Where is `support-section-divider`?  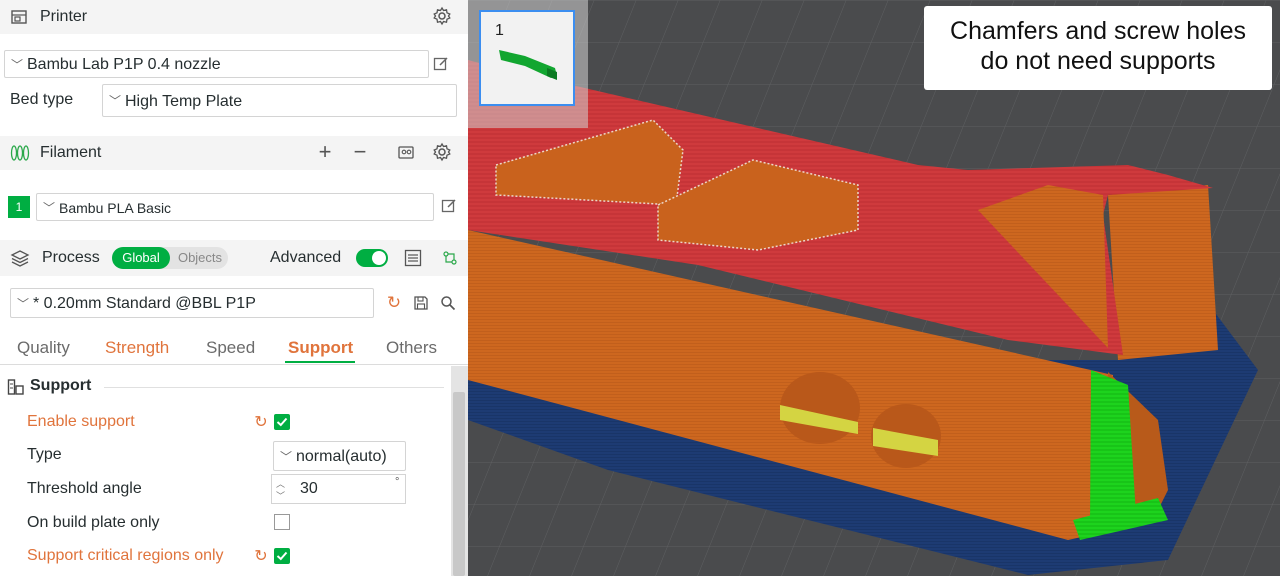
support-section-divider is located at coordinates (274, 387).